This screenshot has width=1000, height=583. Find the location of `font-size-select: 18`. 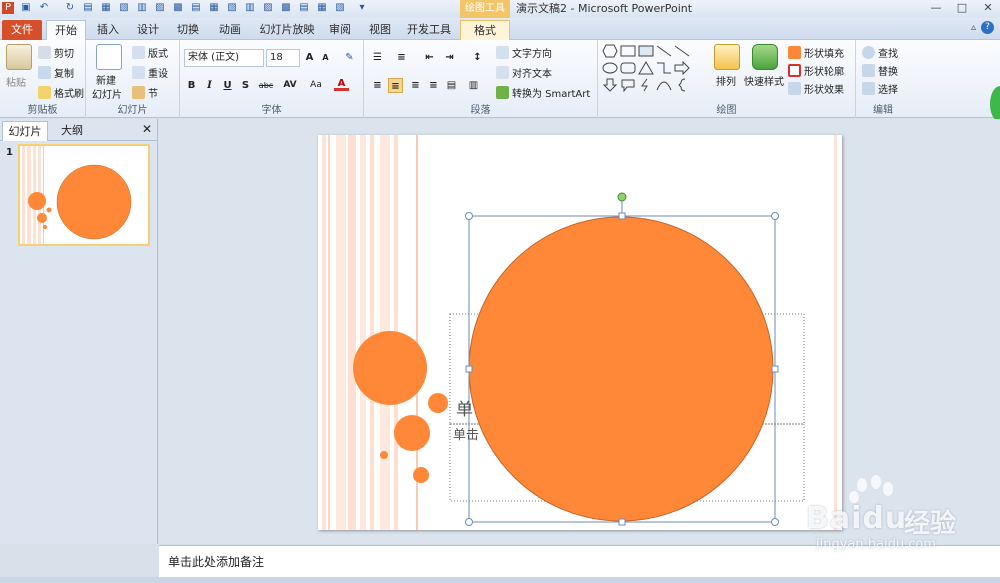

font-size-select: 18 is located at coordinates (283, 58).